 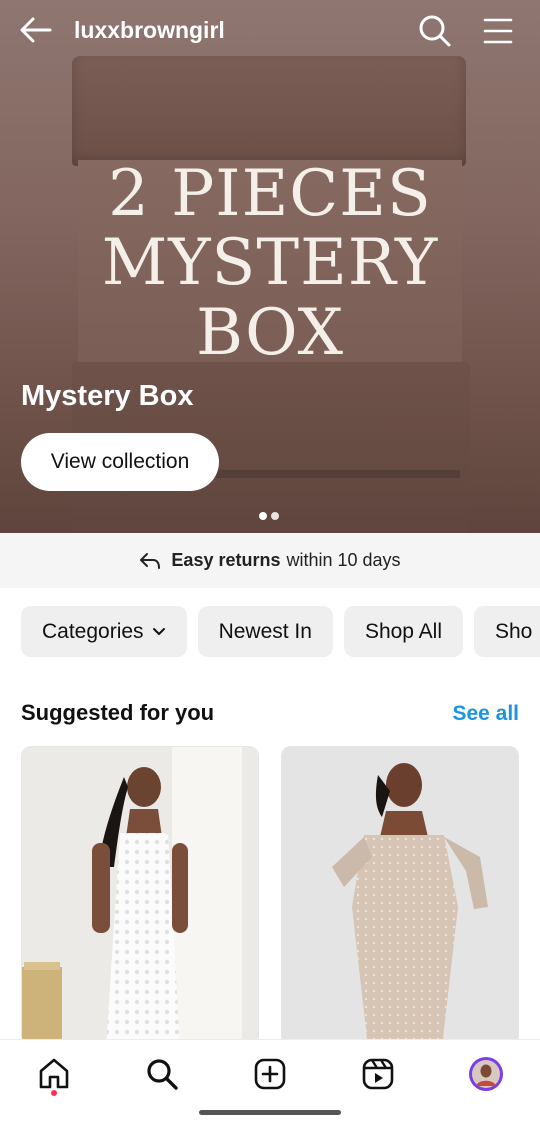 I want to click on top-bar: luxxbrowngirl, so click(x=270, y=31).